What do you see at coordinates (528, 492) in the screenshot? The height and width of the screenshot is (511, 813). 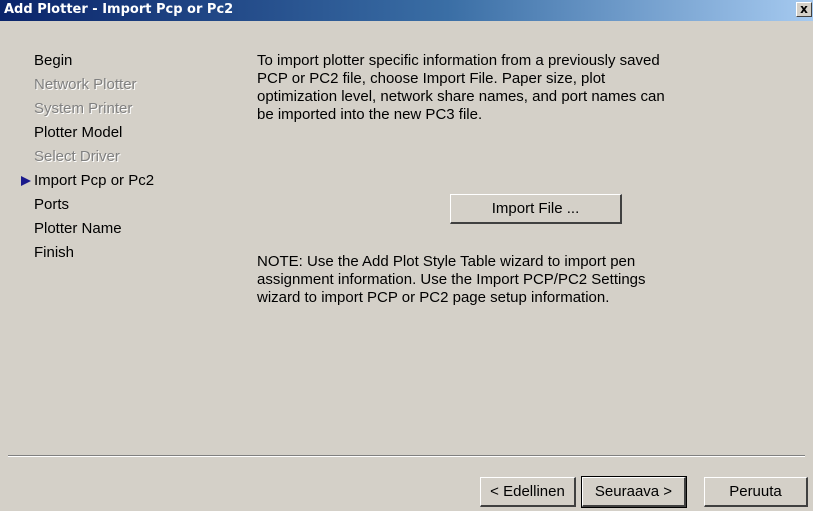 I see `back-button: < Edellinen` at bounding box center [528, 492].